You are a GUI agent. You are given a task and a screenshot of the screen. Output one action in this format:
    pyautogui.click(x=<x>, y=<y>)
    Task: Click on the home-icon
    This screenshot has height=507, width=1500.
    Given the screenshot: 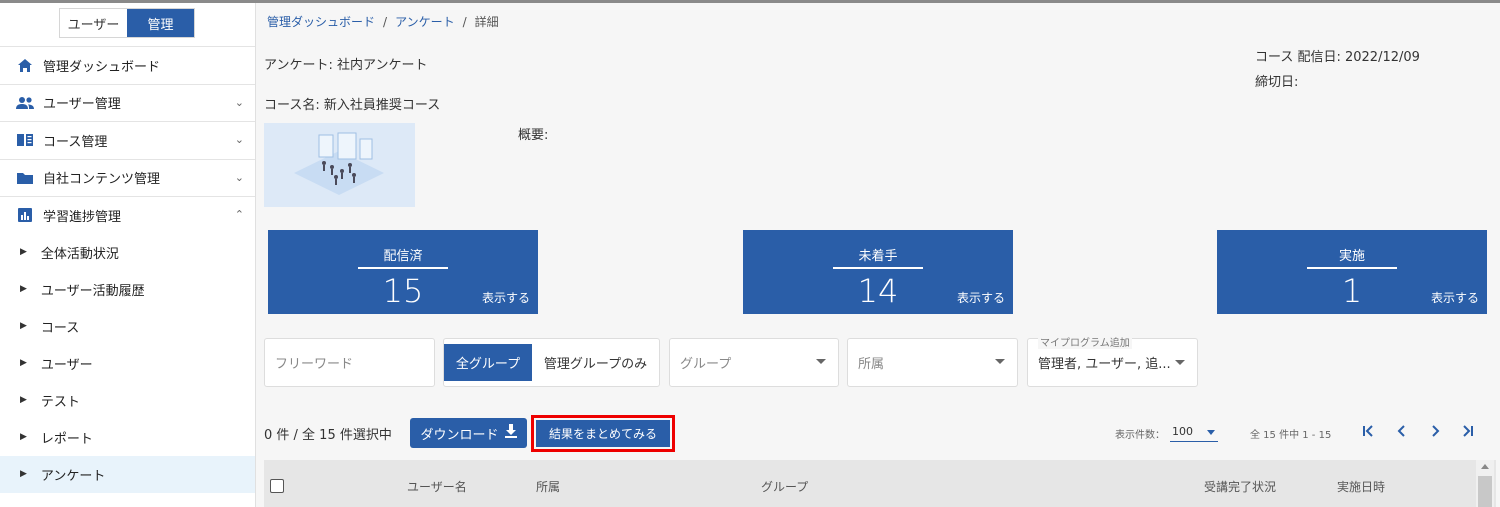 What is the action you would take?
    pyautogui.click(x=25, y=65)
    